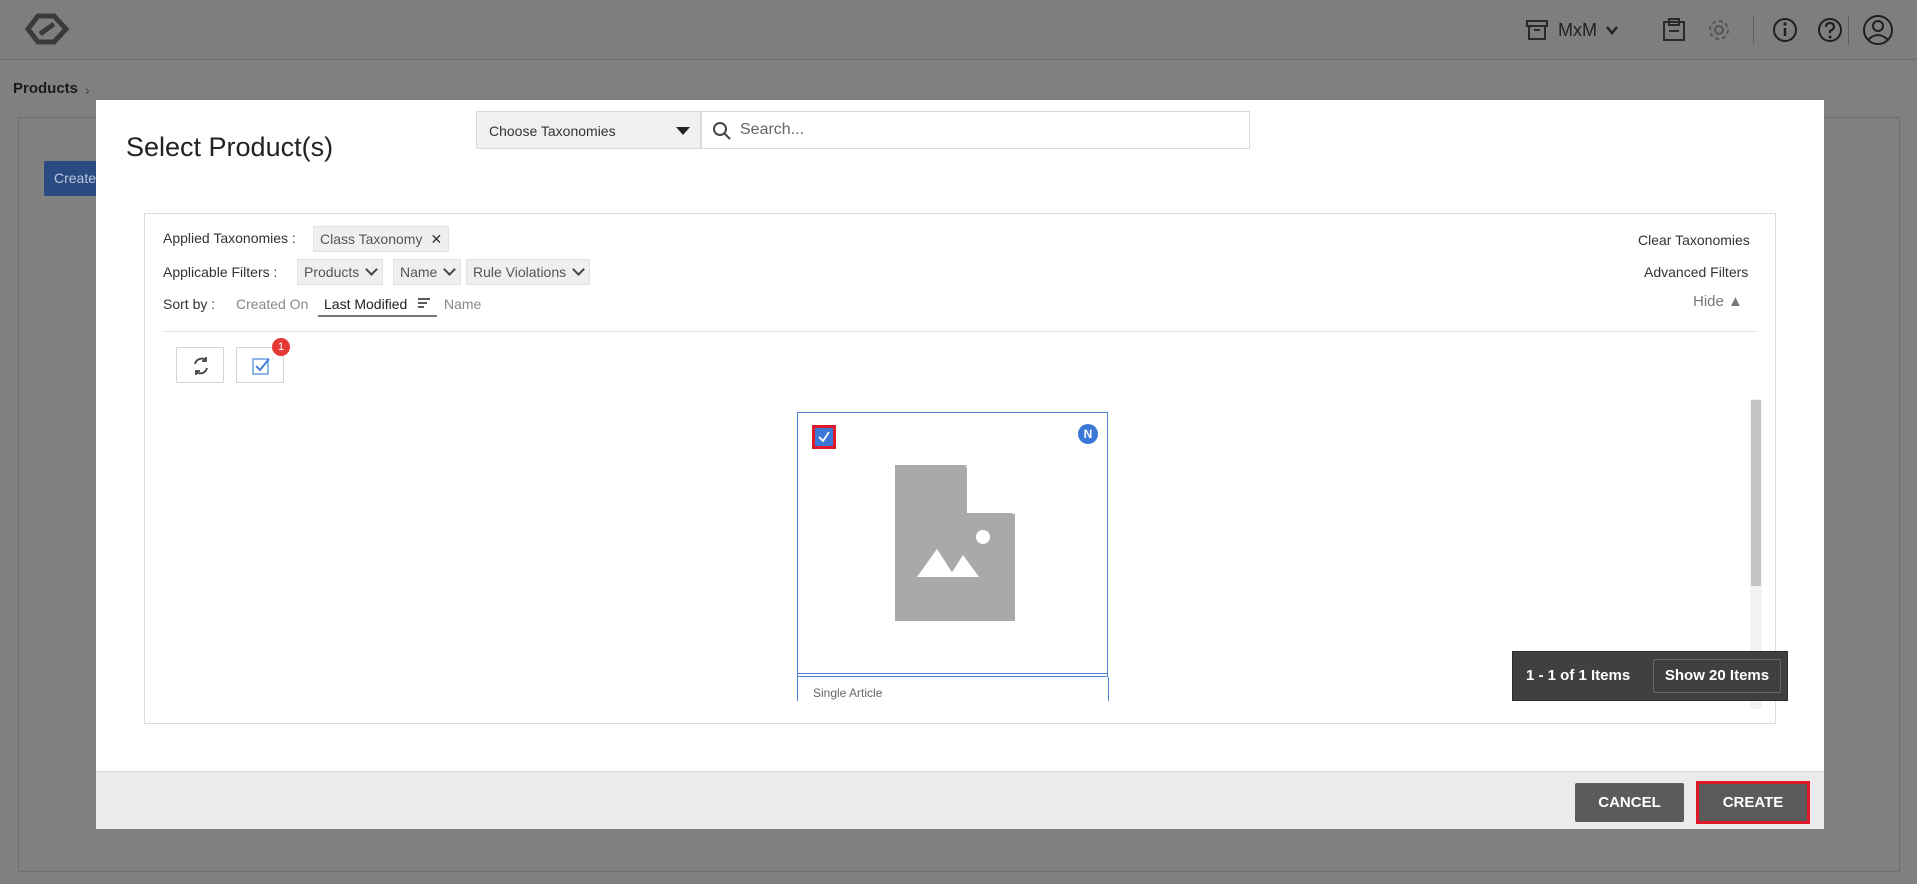 This screenshot has height=884, width=1917. Describe the element at coordinates (960, 331) in the screenshot. I see `divider` at that location.